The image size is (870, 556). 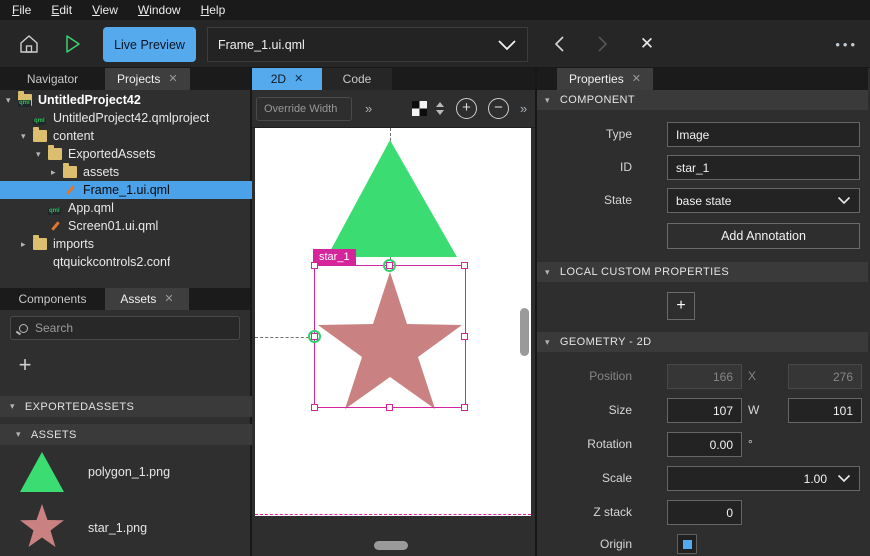 I want to click on resize-handle-nw, so click(x=314, y=265).